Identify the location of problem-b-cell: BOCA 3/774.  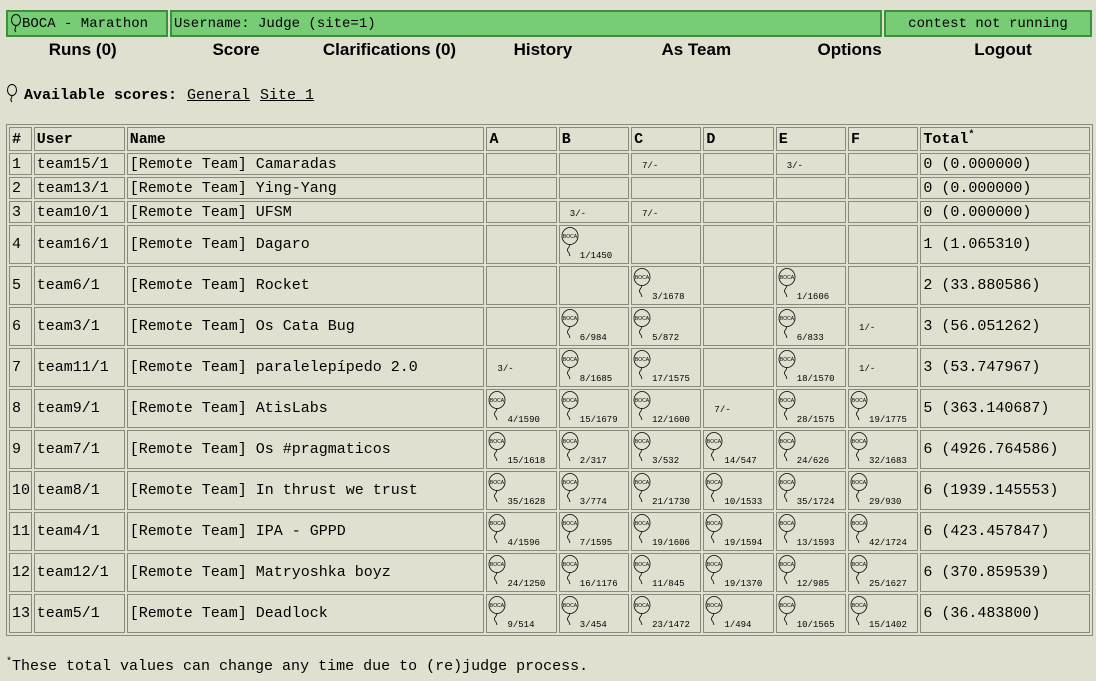
(594, 490).